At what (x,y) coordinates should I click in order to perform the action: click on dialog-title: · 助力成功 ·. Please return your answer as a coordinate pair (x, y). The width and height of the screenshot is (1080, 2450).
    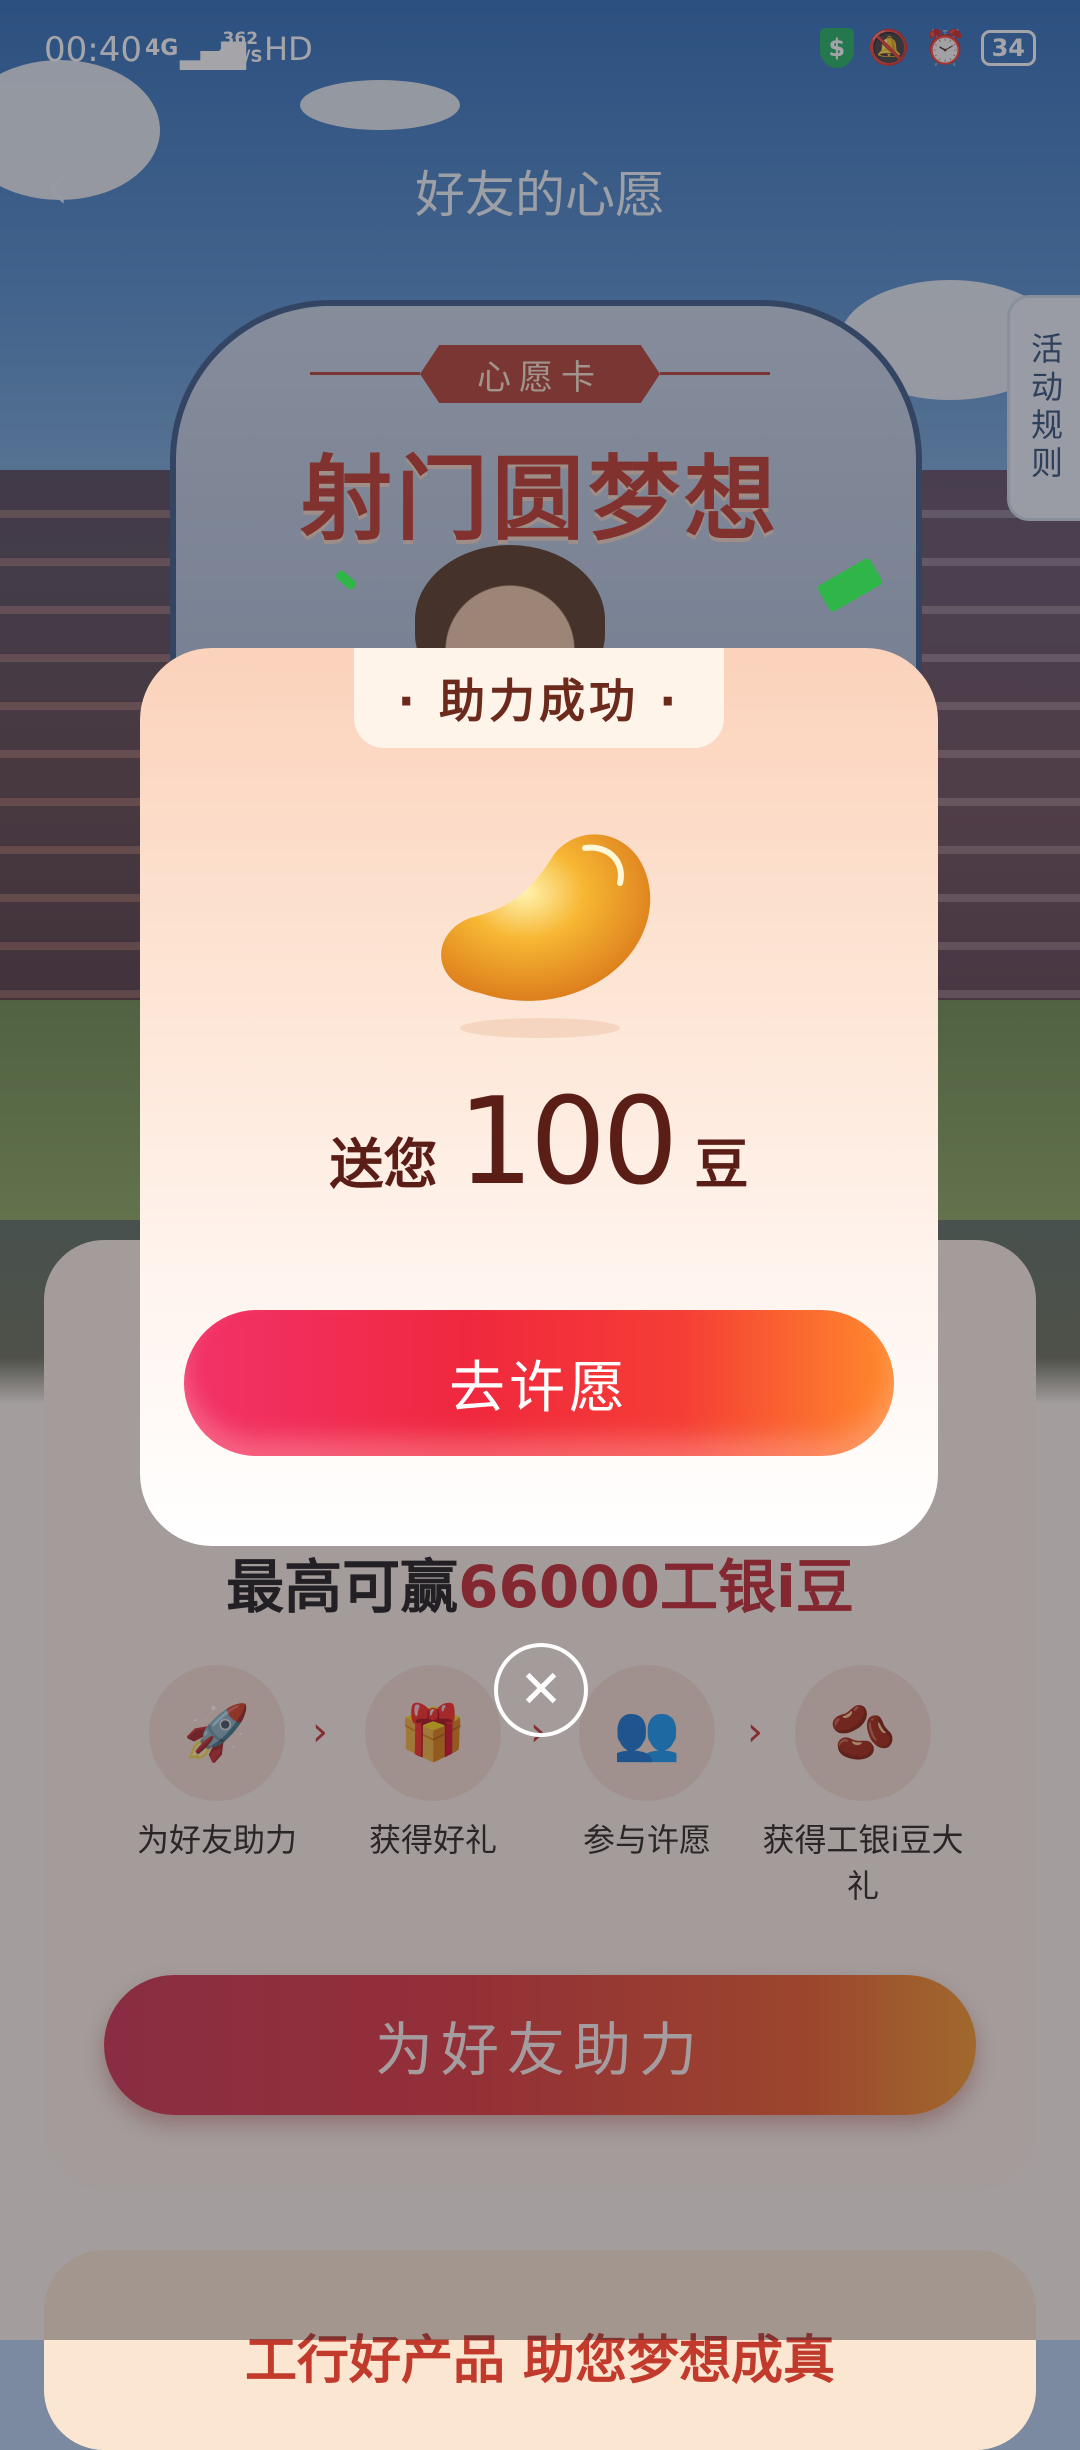
    Looking at the image, I should click on (539, 698).